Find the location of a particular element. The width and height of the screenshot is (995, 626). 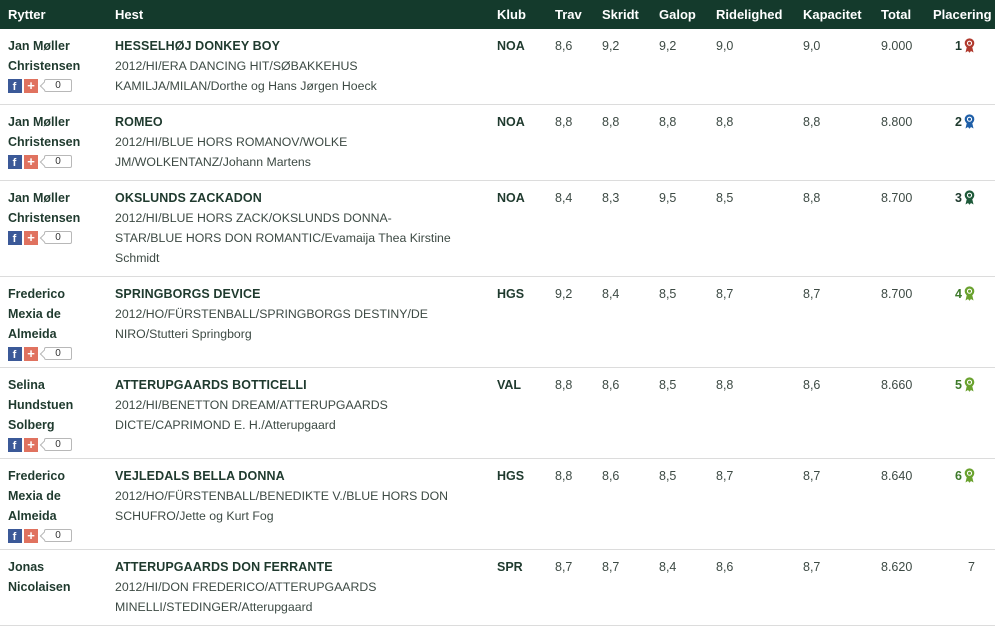

horse-name: ATTERUPGAARDS BOTTICELLI is located at coordinates (306, 381).